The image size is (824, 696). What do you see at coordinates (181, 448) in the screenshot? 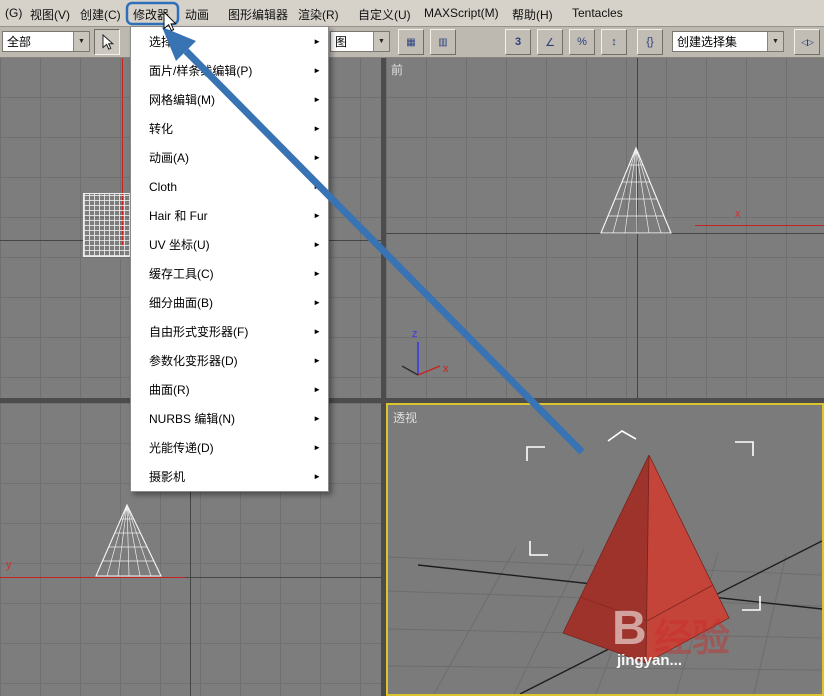
I see `menu-item-label: 光能传递(D)` at bounding box center [181, 448].